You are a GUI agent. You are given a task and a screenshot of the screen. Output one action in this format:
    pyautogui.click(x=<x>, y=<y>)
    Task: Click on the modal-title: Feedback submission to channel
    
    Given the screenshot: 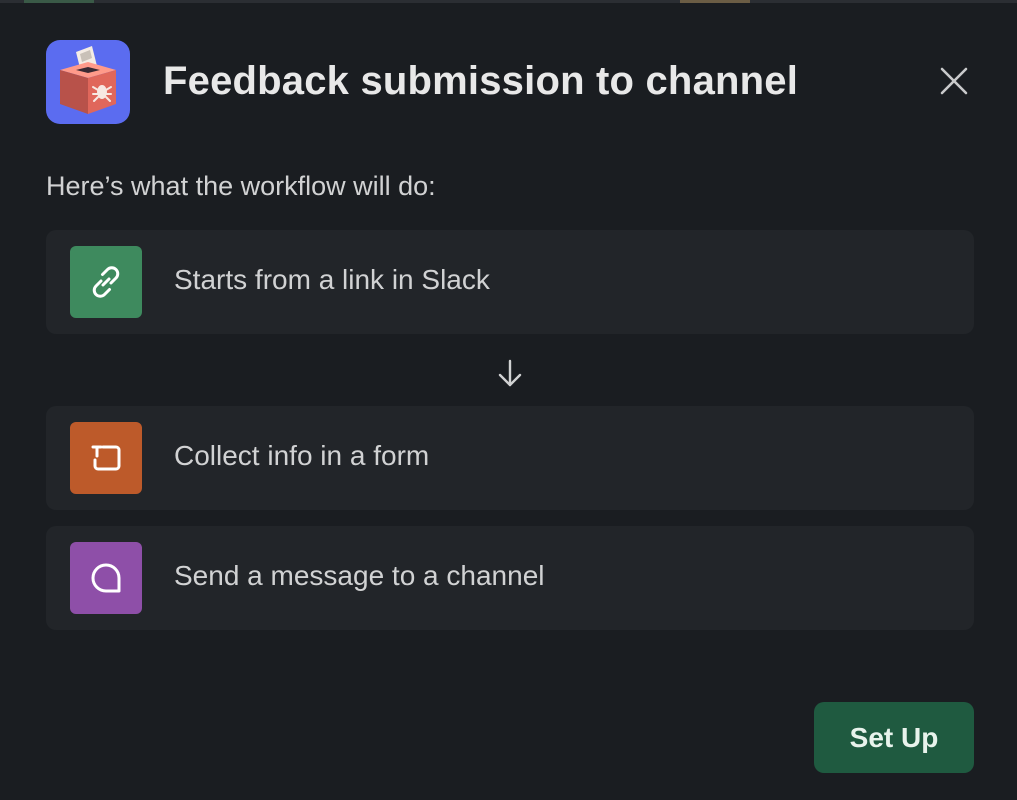 What is the action you would take?
    pyautogui.click(x=481, y=81)
    